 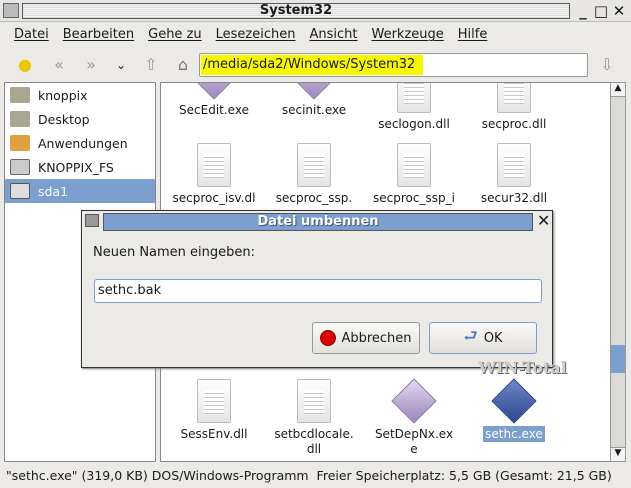 What do you see at coordinates (618, 90) in the screenshot?
I see `scroll-up-button: ▲` at bounding box center [618, 90].